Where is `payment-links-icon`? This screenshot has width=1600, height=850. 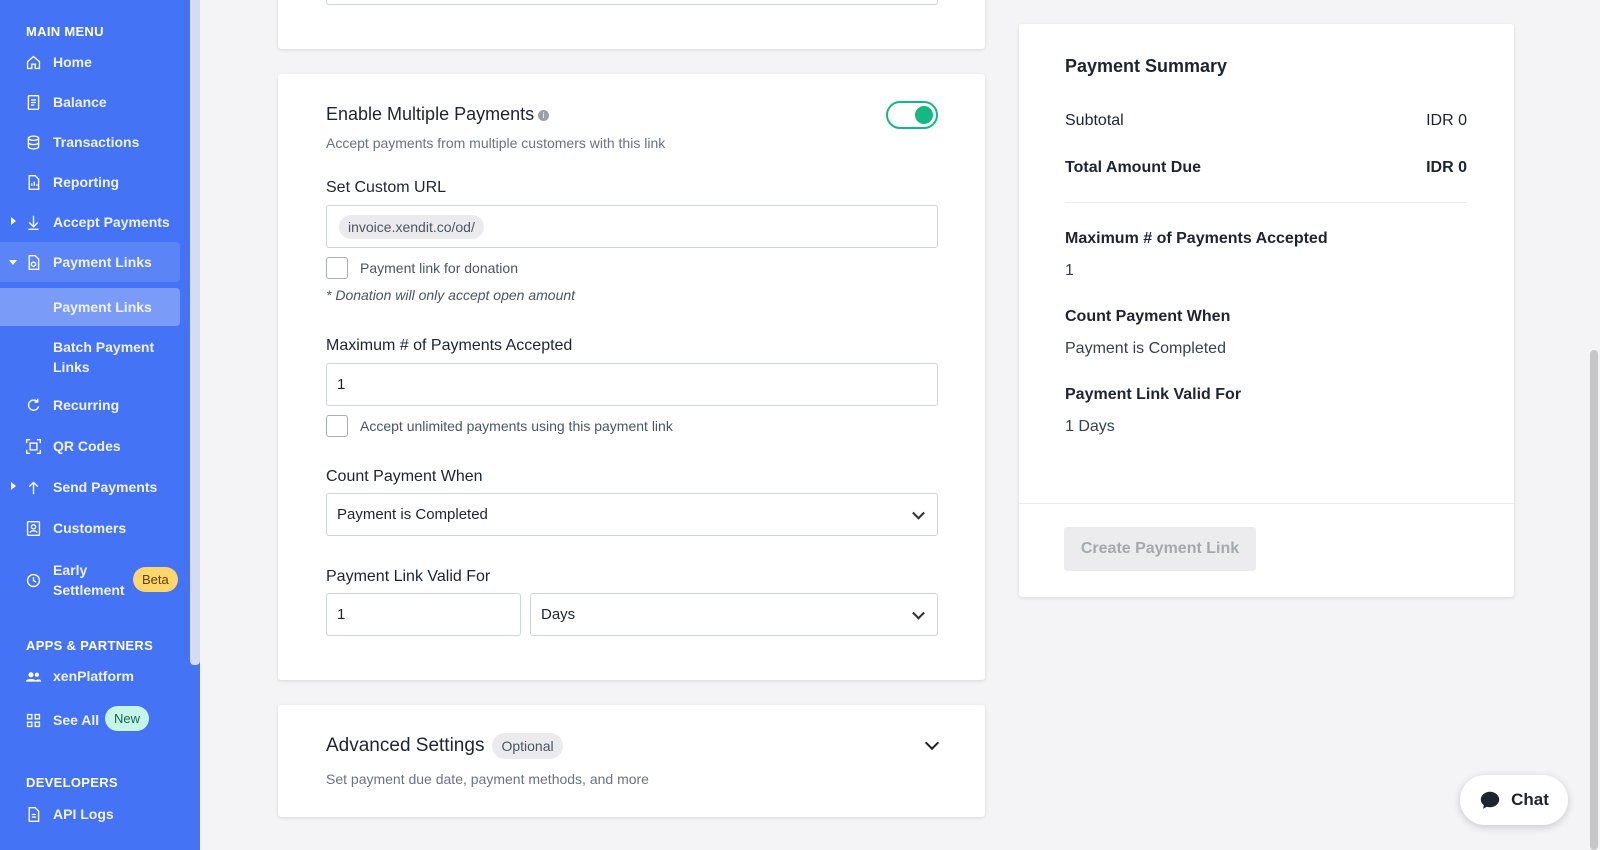
payment-links-icon is located at coordinates (33, 262).